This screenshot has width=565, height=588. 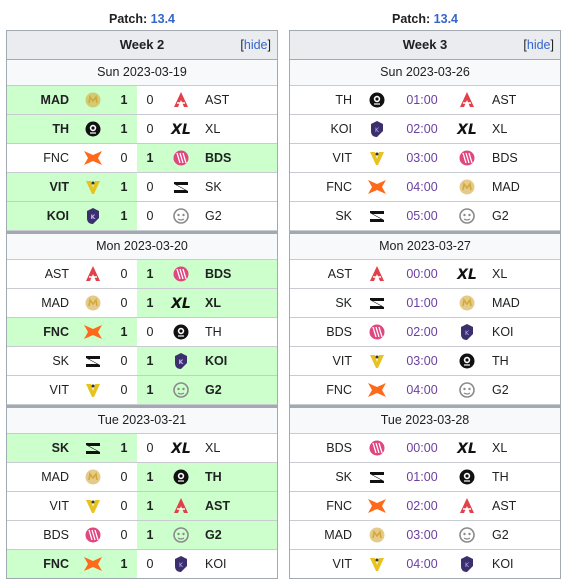 I want to click on hide-toggle: [hide], so click(x=538, y=45).